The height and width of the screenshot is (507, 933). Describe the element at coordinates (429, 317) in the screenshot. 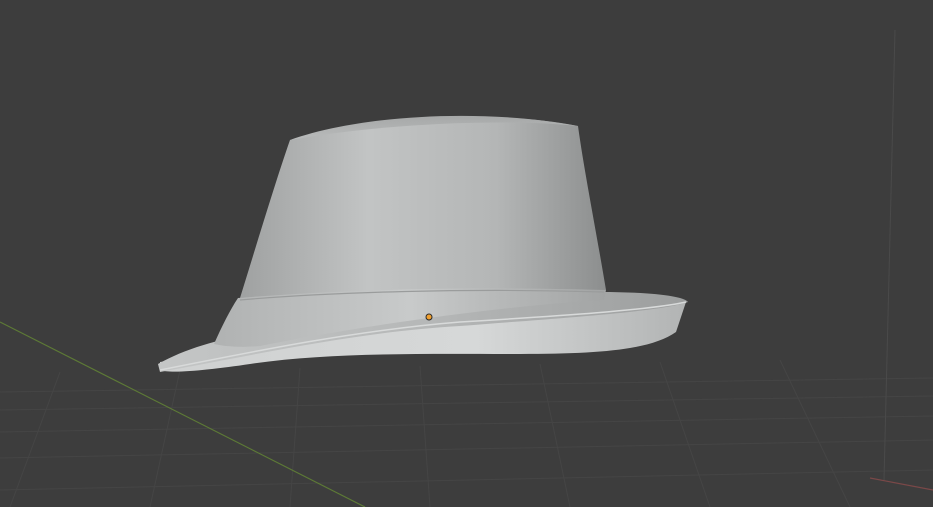

I see `object-origin-dot` at that location.